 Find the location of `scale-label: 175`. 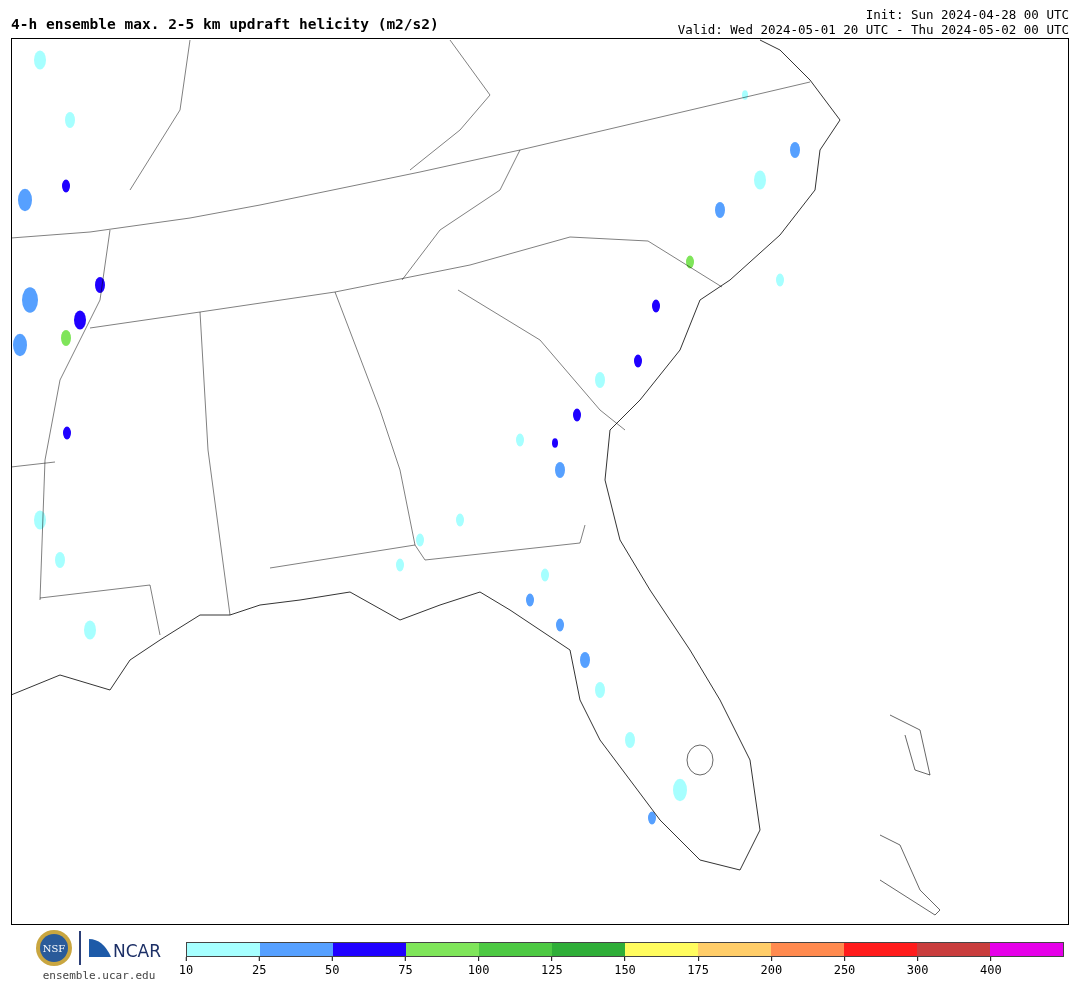

scale-label: 175 is located at coordinates (698, 970).